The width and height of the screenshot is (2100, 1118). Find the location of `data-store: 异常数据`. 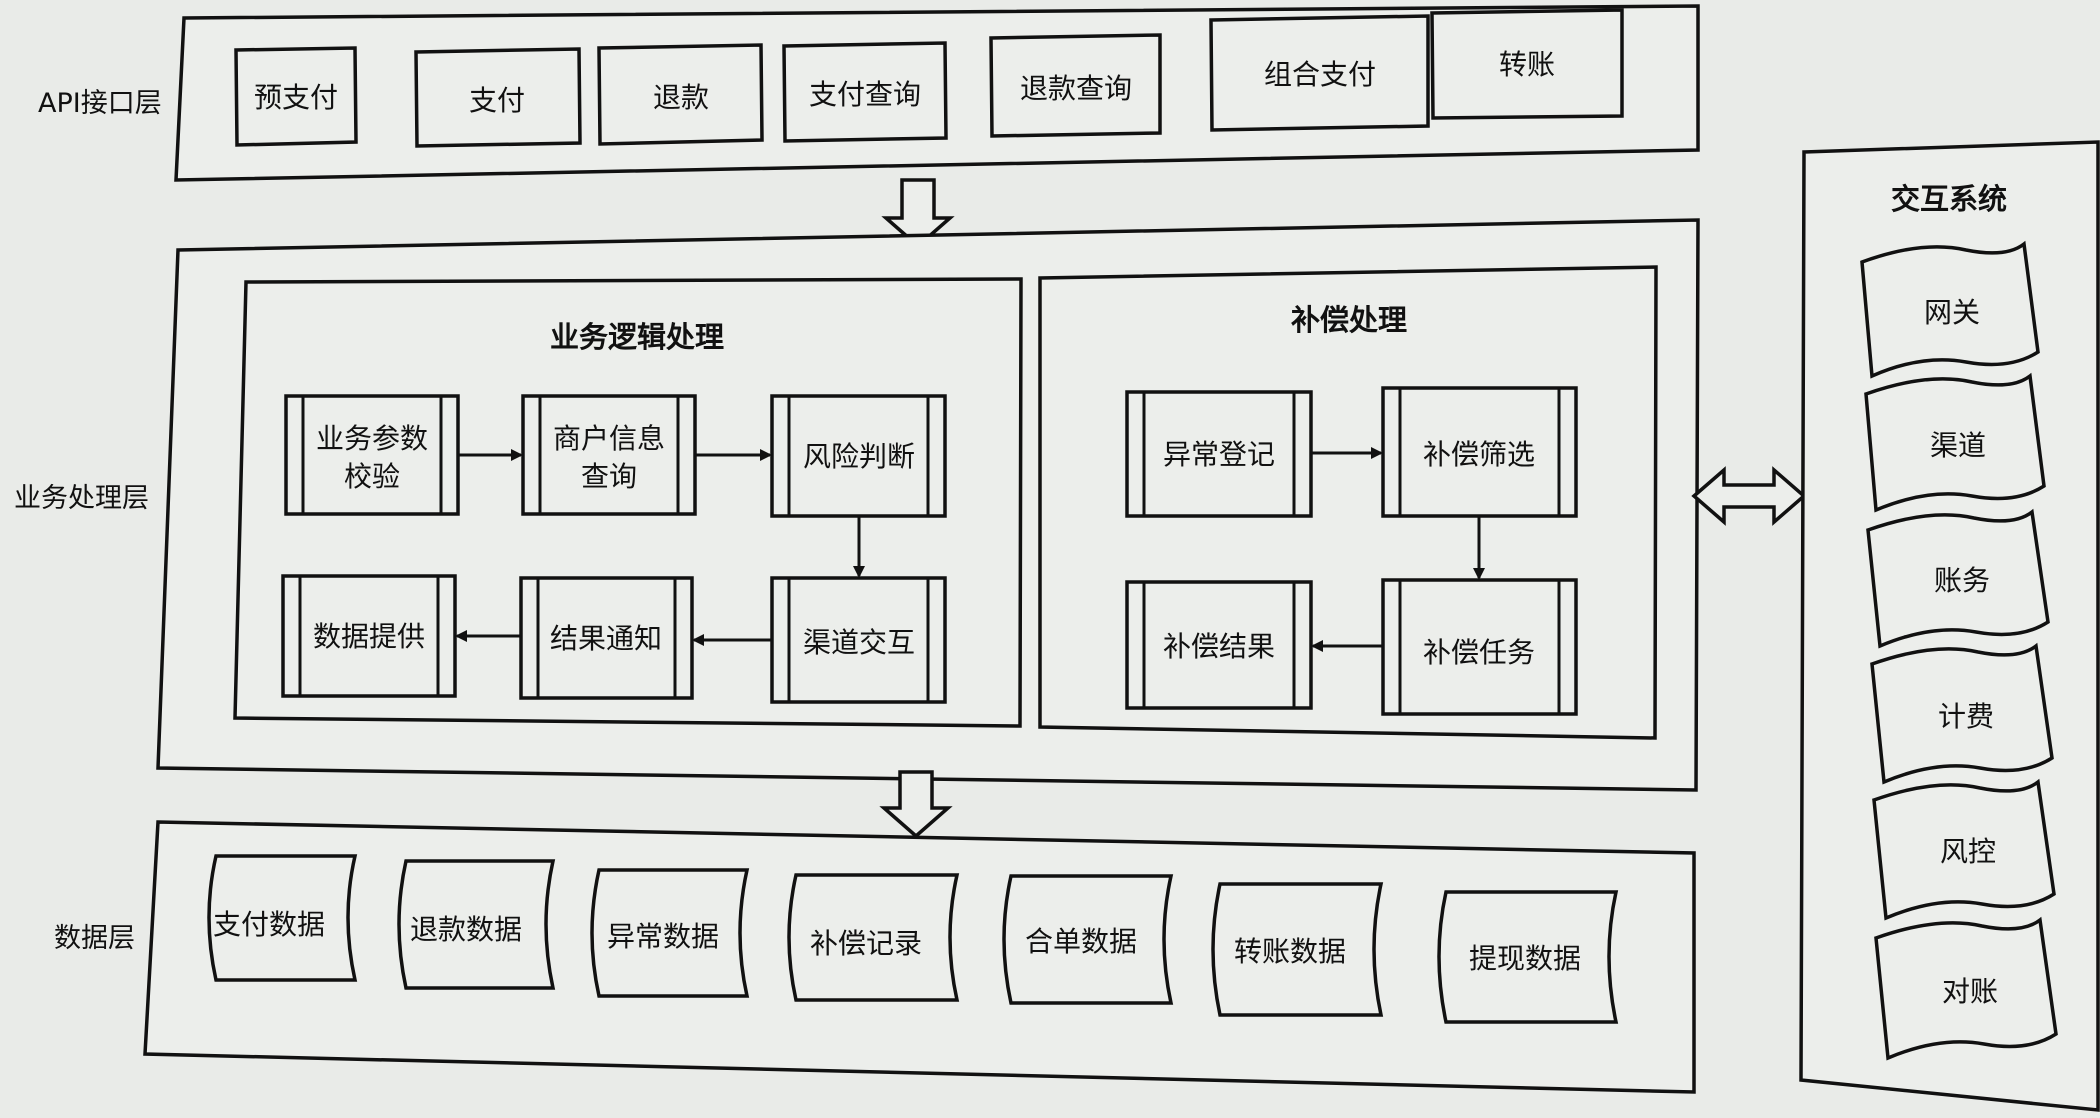

data-store: 异常数据 is located at coordinates (670, 933).